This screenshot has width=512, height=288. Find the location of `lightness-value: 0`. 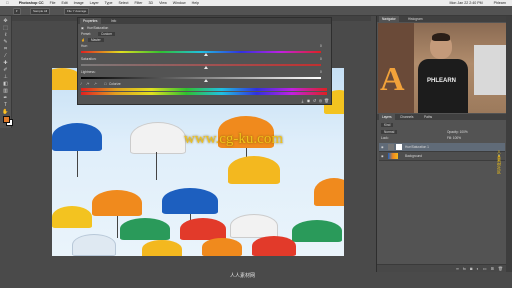

lightness-value: 0 is located at coordinates (321, 72).